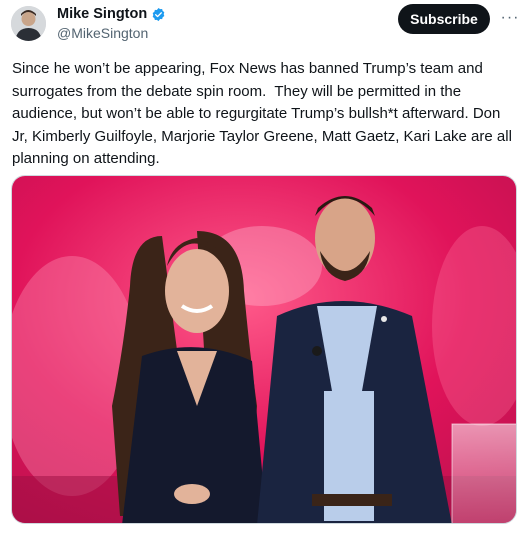 This screenshot has height=540, width=526. Describe the element at coordinates (444, 19) in the screenshot. I see `subscribe-button: Subscribe` at that location.